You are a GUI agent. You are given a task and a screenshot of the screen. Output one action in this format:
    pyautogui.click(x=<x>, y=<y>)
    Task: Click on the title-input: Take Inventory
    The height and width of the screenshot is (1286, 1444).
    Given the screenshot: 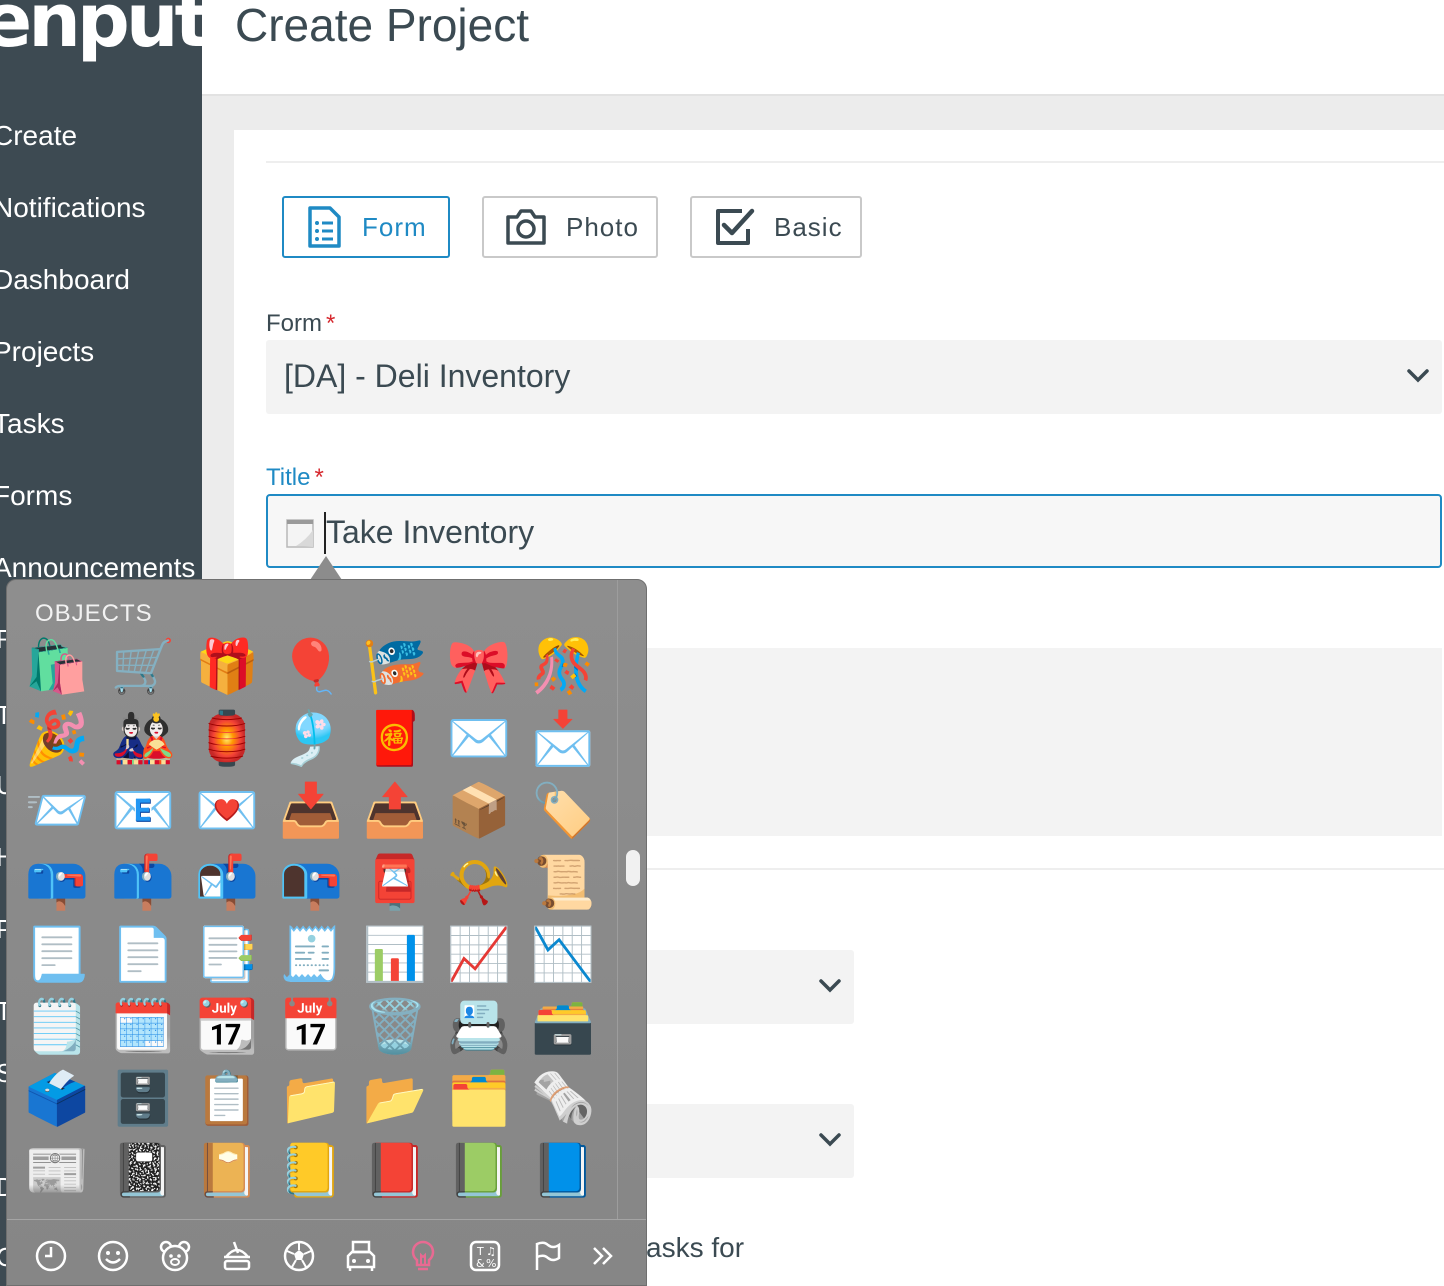 What is the action you would take?
    pyautogui.click(x=854, y=531)
    